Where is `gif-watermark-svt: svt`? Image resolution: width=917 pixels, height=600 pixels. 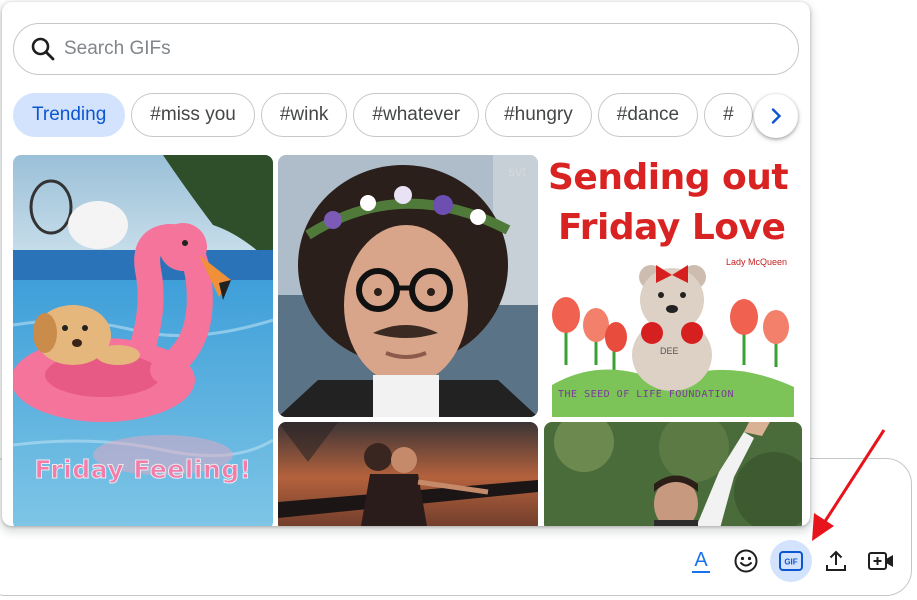
gif-watermark-svt: svt is located at coordinates (517, 171).